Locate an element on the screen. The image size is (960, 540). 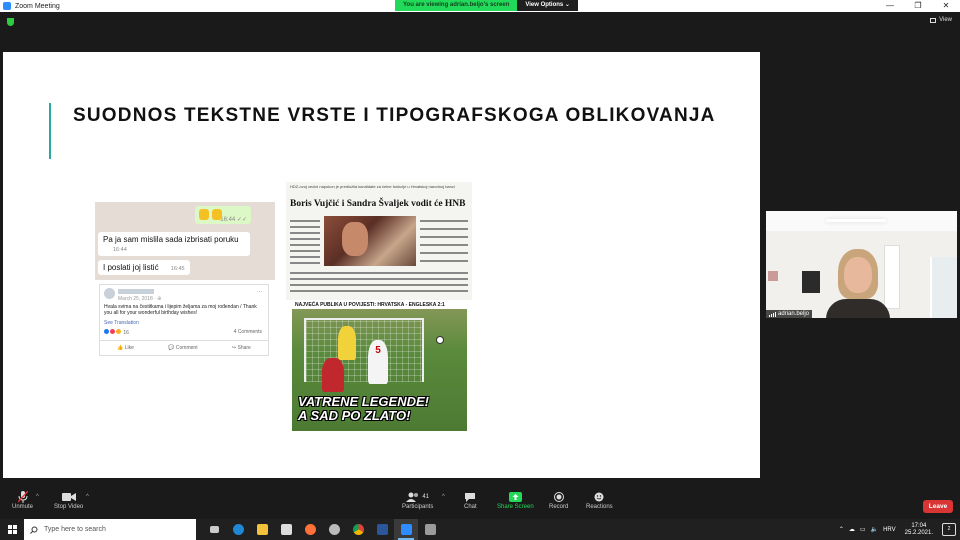
firefox-icon is located at coordinates (310, 529).